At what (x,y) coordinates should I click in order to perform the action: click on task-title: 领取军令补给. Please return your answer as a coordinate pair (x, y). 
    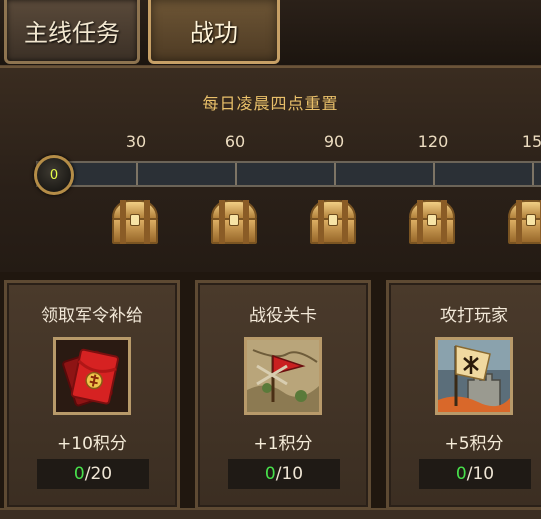
    Looking at the image, I should click on (92, 316).